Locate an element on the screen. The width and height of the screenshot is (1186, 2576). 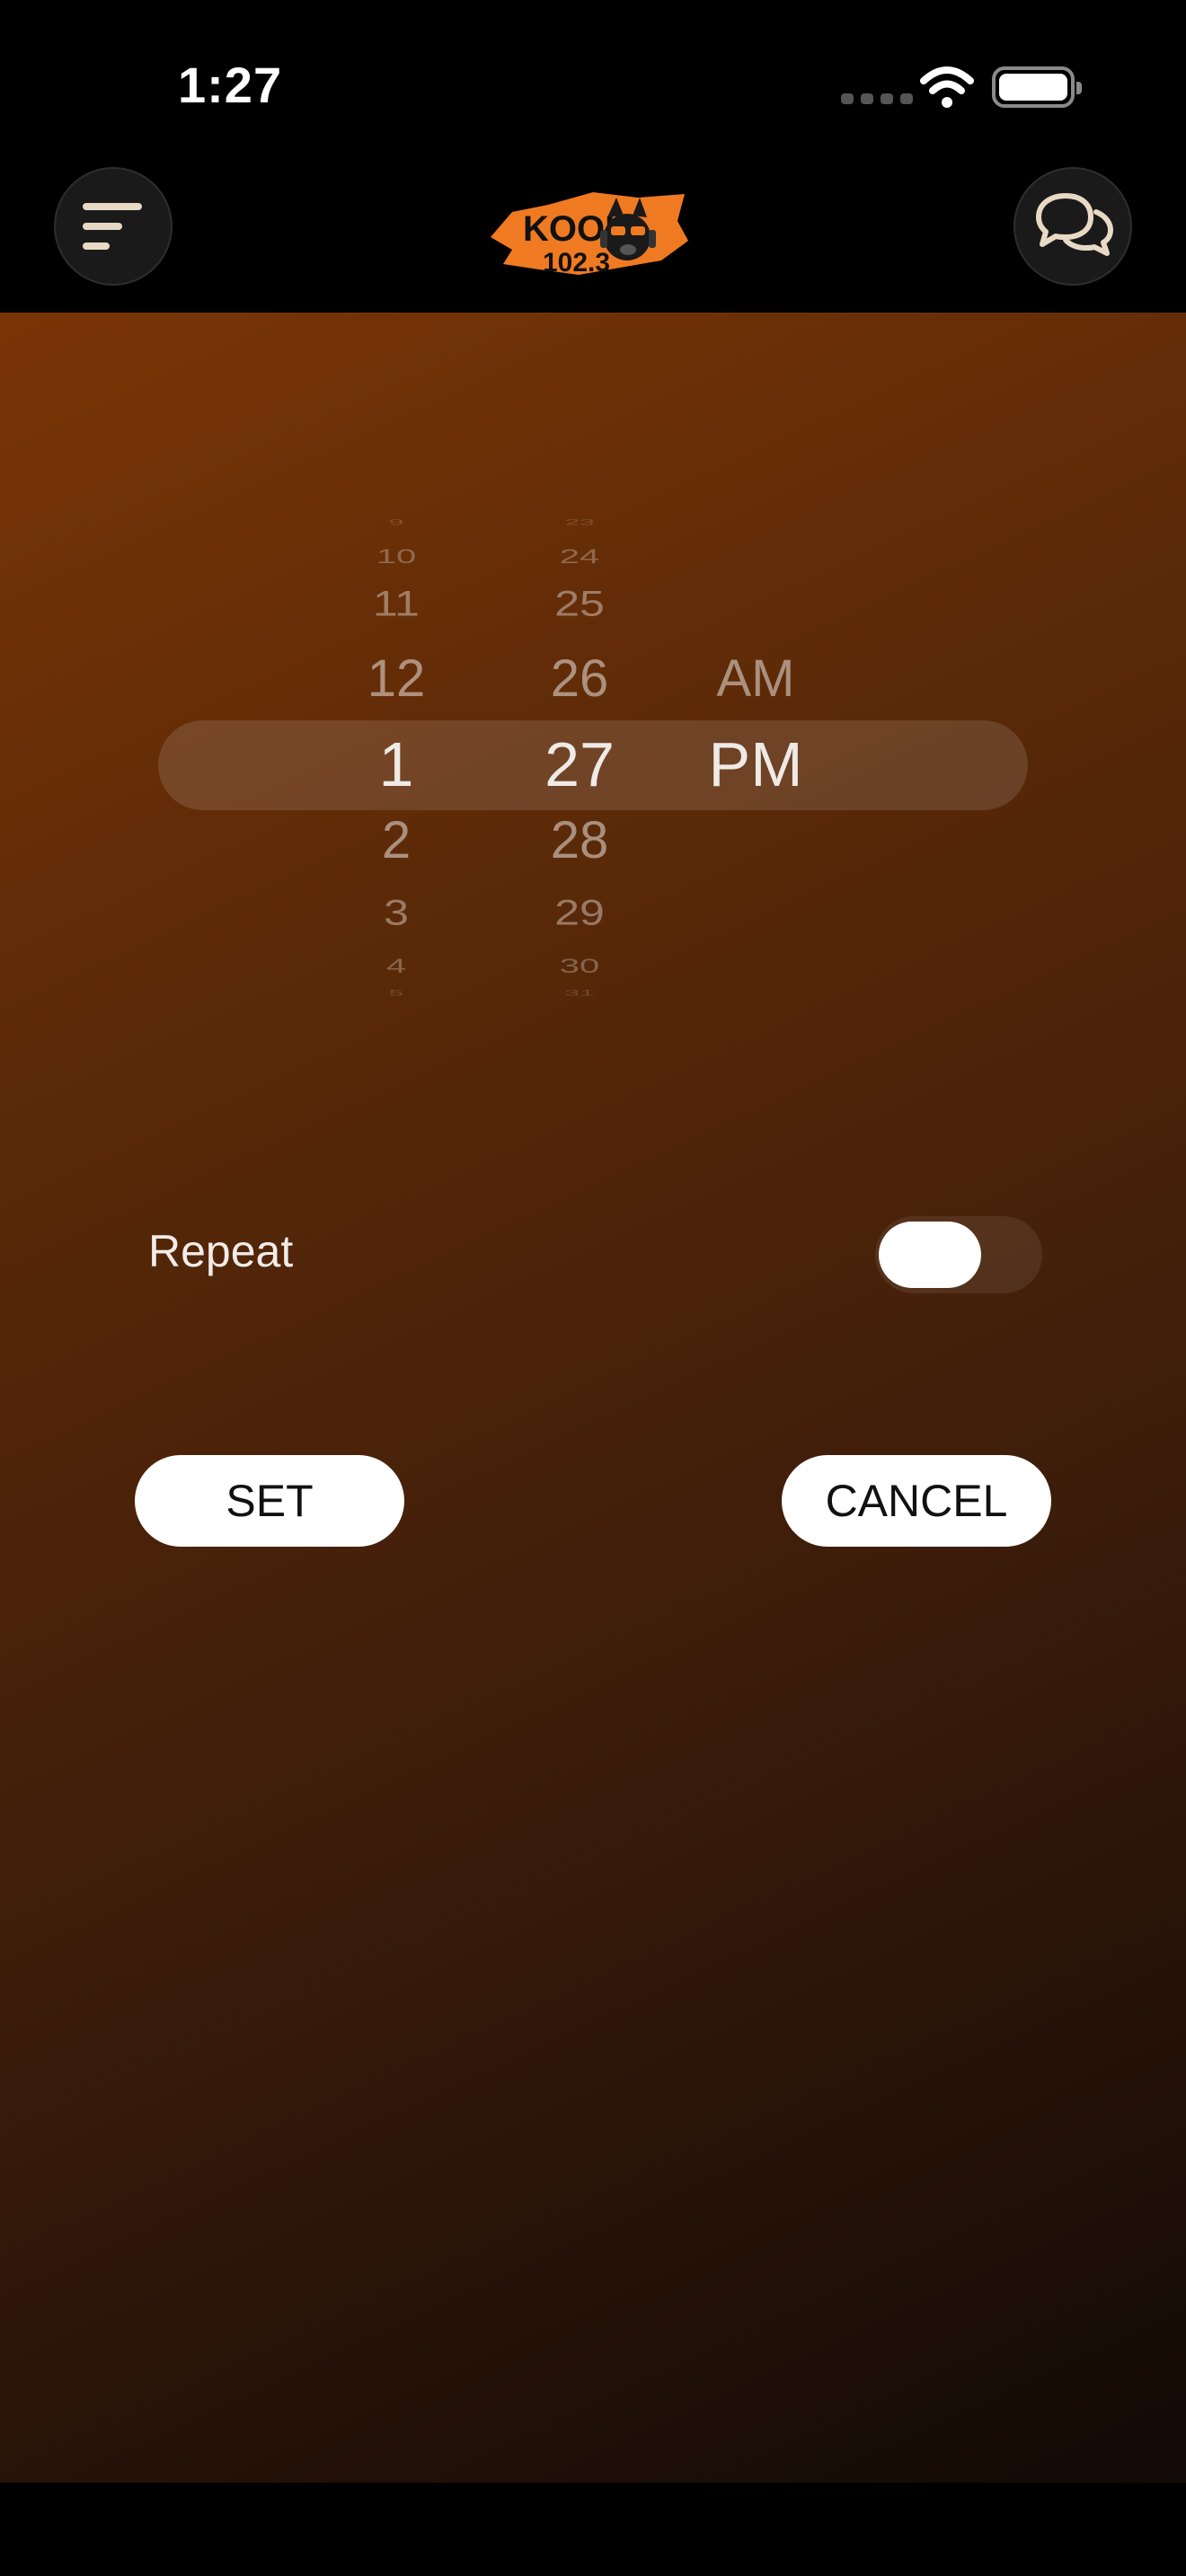
repeat-label: Repeat is located at coordinates (221, 1251).